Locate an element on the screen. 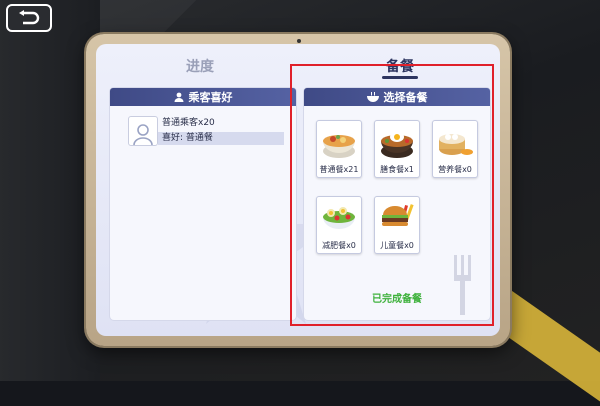 The width and height of the screenshot is (600, 406). passenger-preference-header: 乘客喜好 is located at coordinates (203, 97).